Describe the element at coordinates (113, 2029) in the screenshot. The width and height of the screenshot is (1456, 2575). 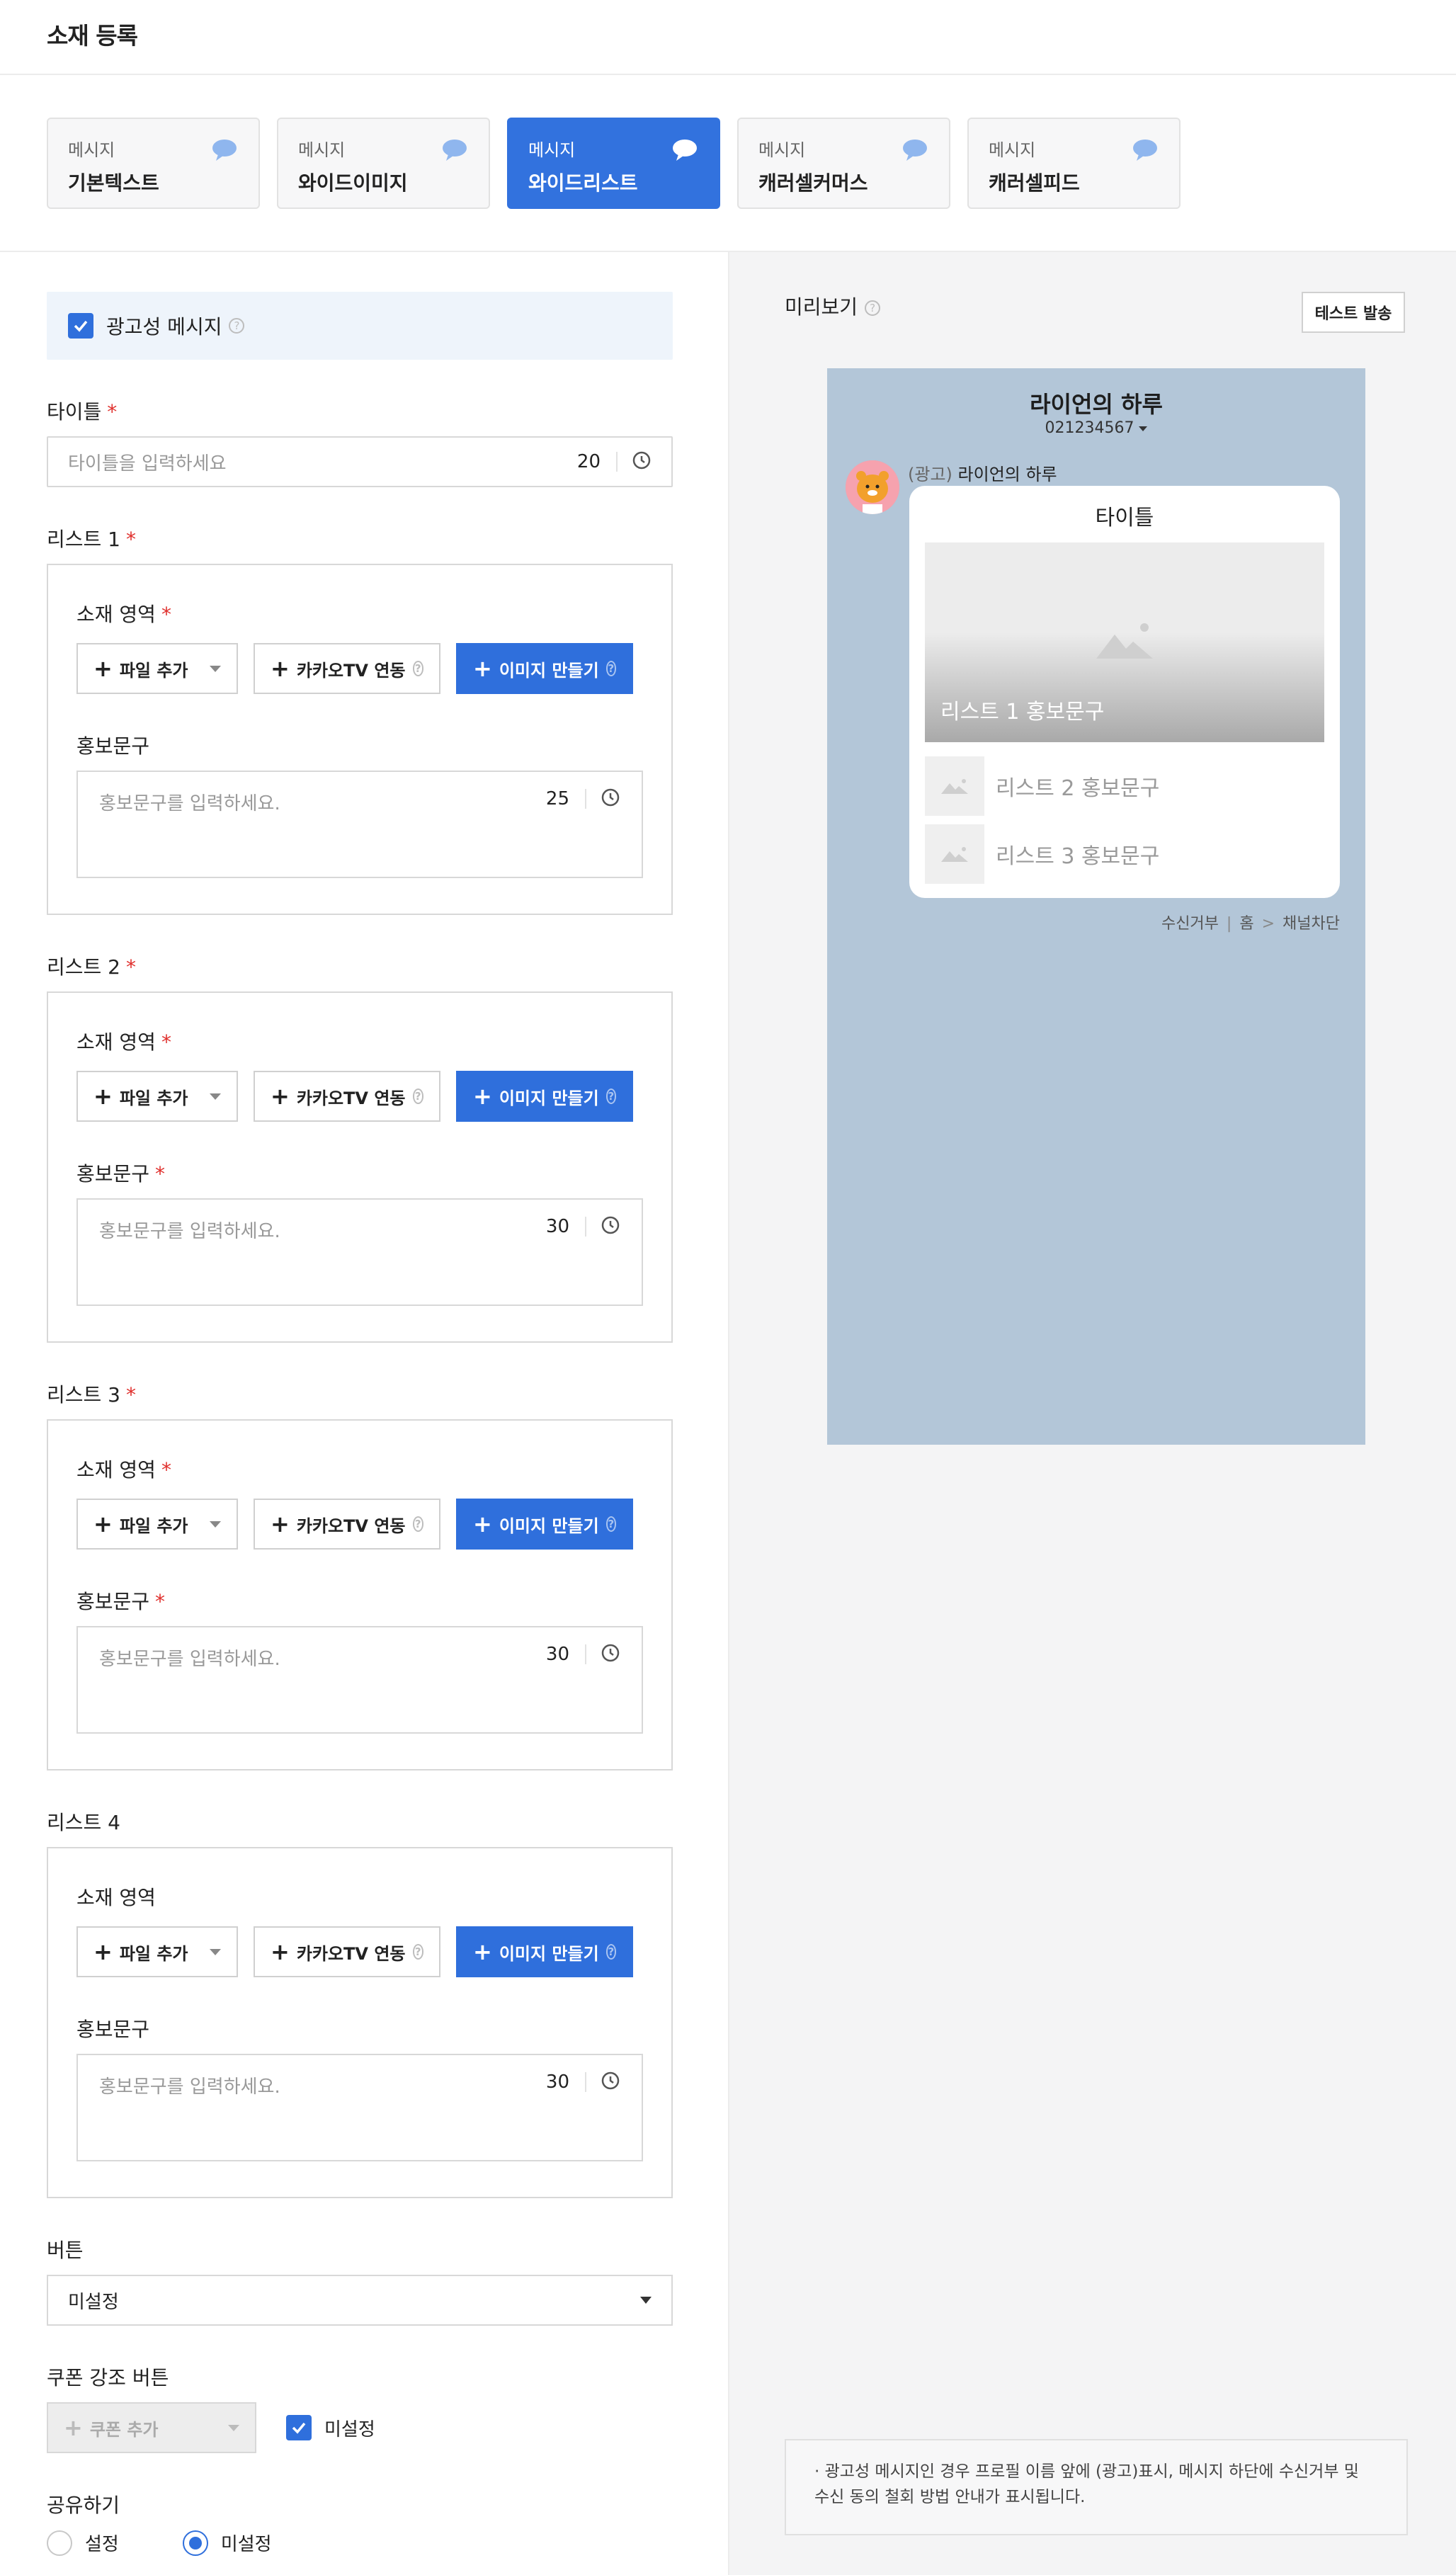
I see `promo-label-text: 홍보문구` at that location.